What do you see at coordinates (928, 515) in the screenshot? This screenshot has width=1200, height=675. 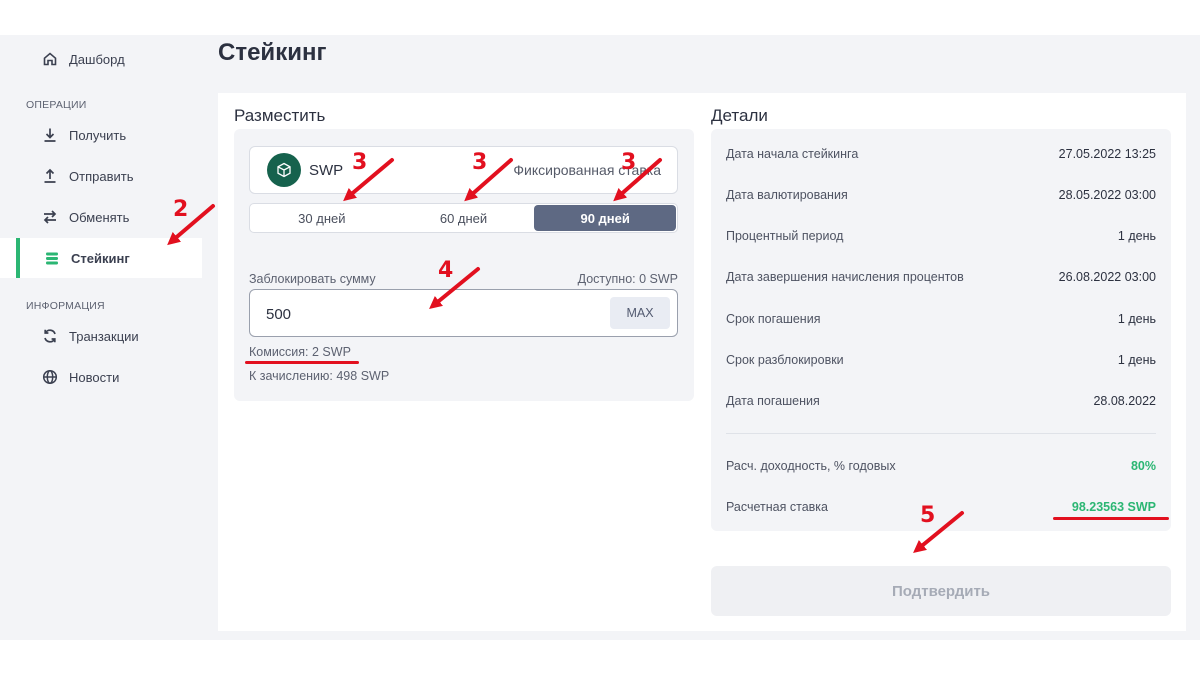 I see `annotation-number: 5` at bounding box center [928, 515].